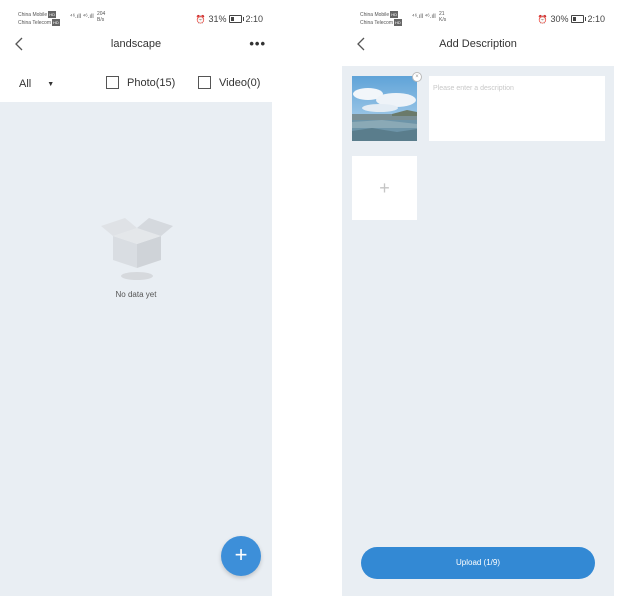 This screenshot has height=603, width=637. I want to click on status-right: ⏰ 30% 2:10, so click(571, 19).